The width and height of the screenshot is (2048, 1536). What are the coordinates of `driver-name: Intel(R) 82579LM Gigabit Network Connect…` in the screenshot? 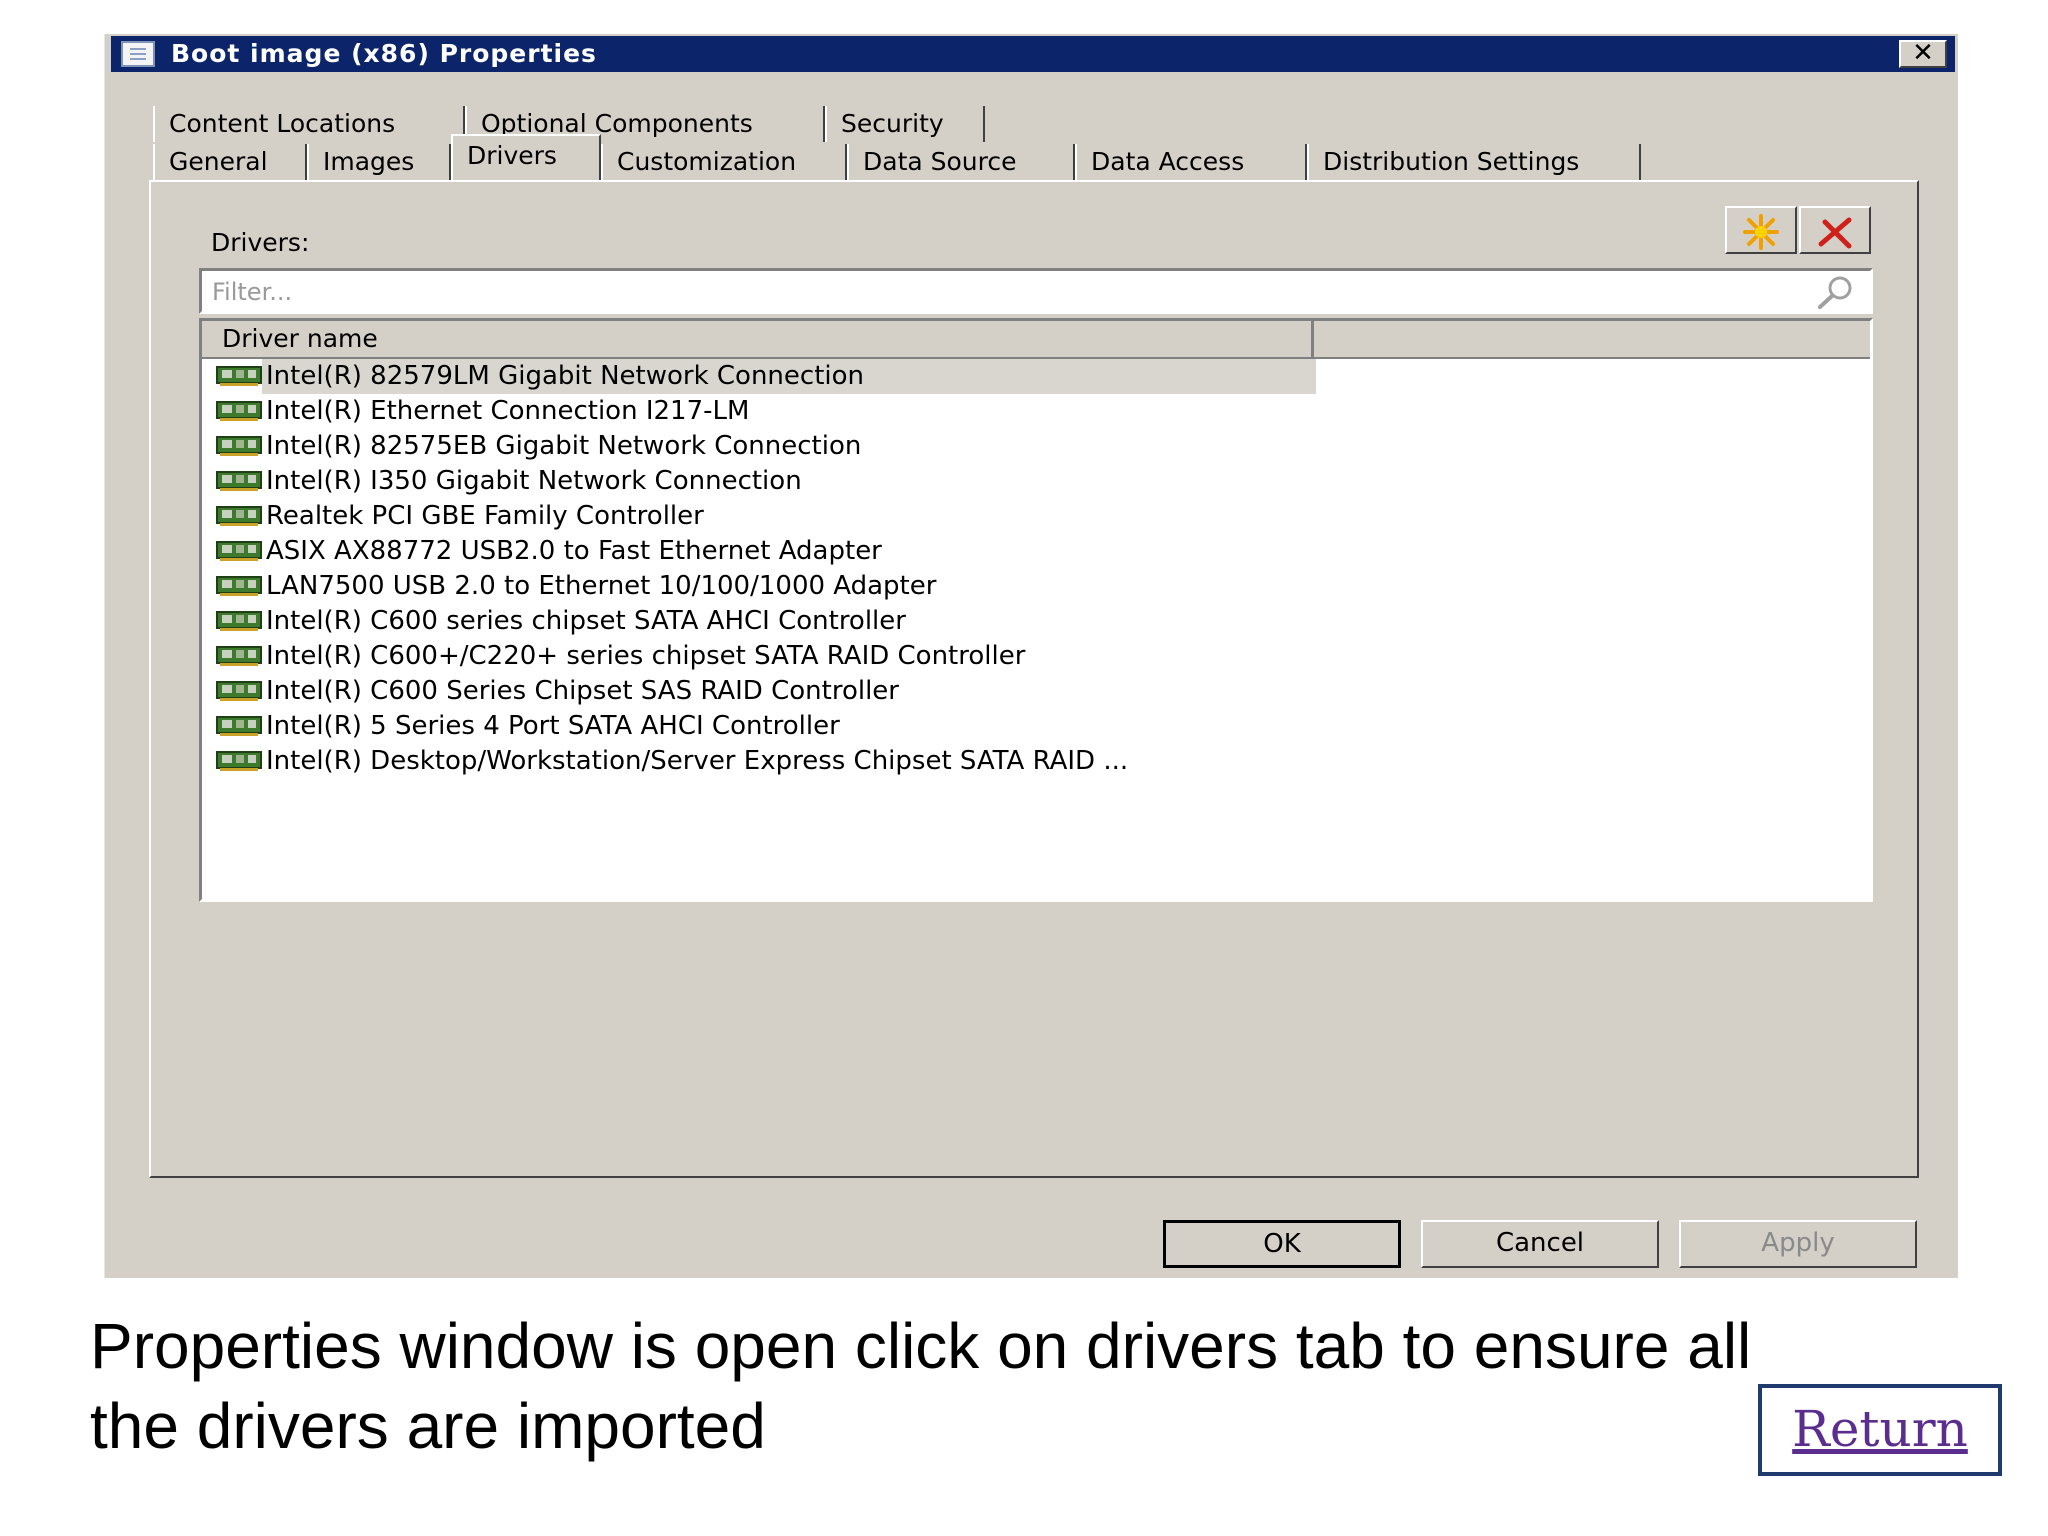 It's located at (565, 376).